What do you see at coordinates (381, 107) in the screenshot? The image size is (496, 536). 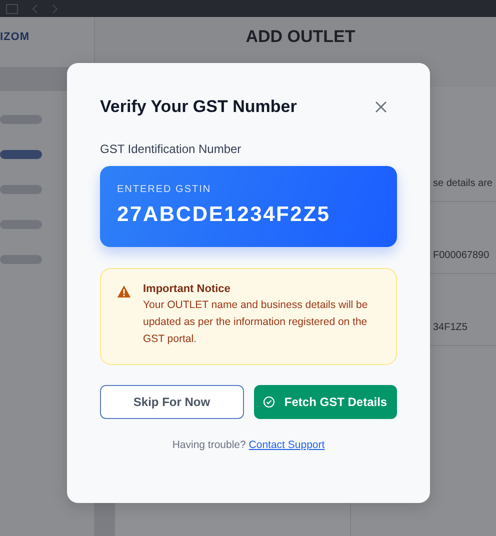 I see `close-icon` at bounding box center [381, 107].